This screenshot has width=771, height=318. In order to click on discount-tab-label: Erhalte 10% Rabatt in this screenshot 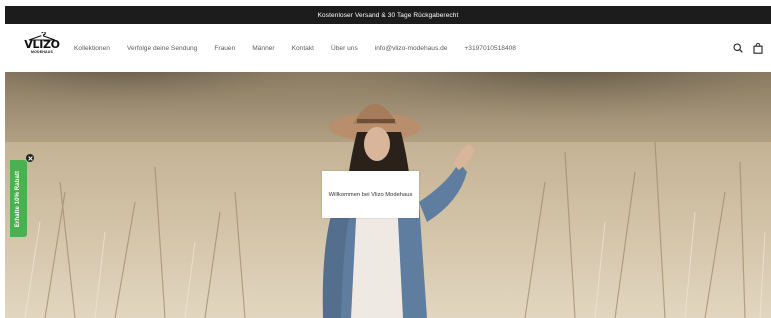, I will do `click(18, 198)`.